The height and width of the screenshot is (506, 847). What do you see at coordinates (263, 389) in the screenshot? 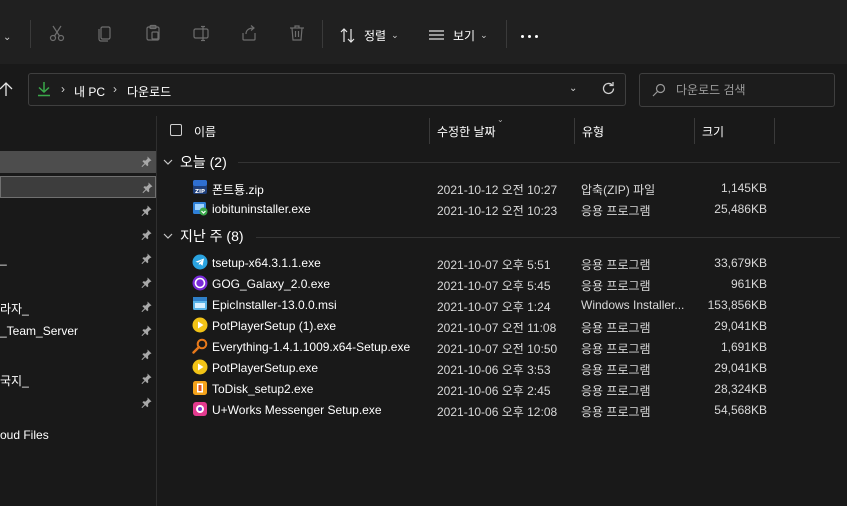
I see `file-name: ToDisk_setup2.exe` at bounding box center [263, 389].